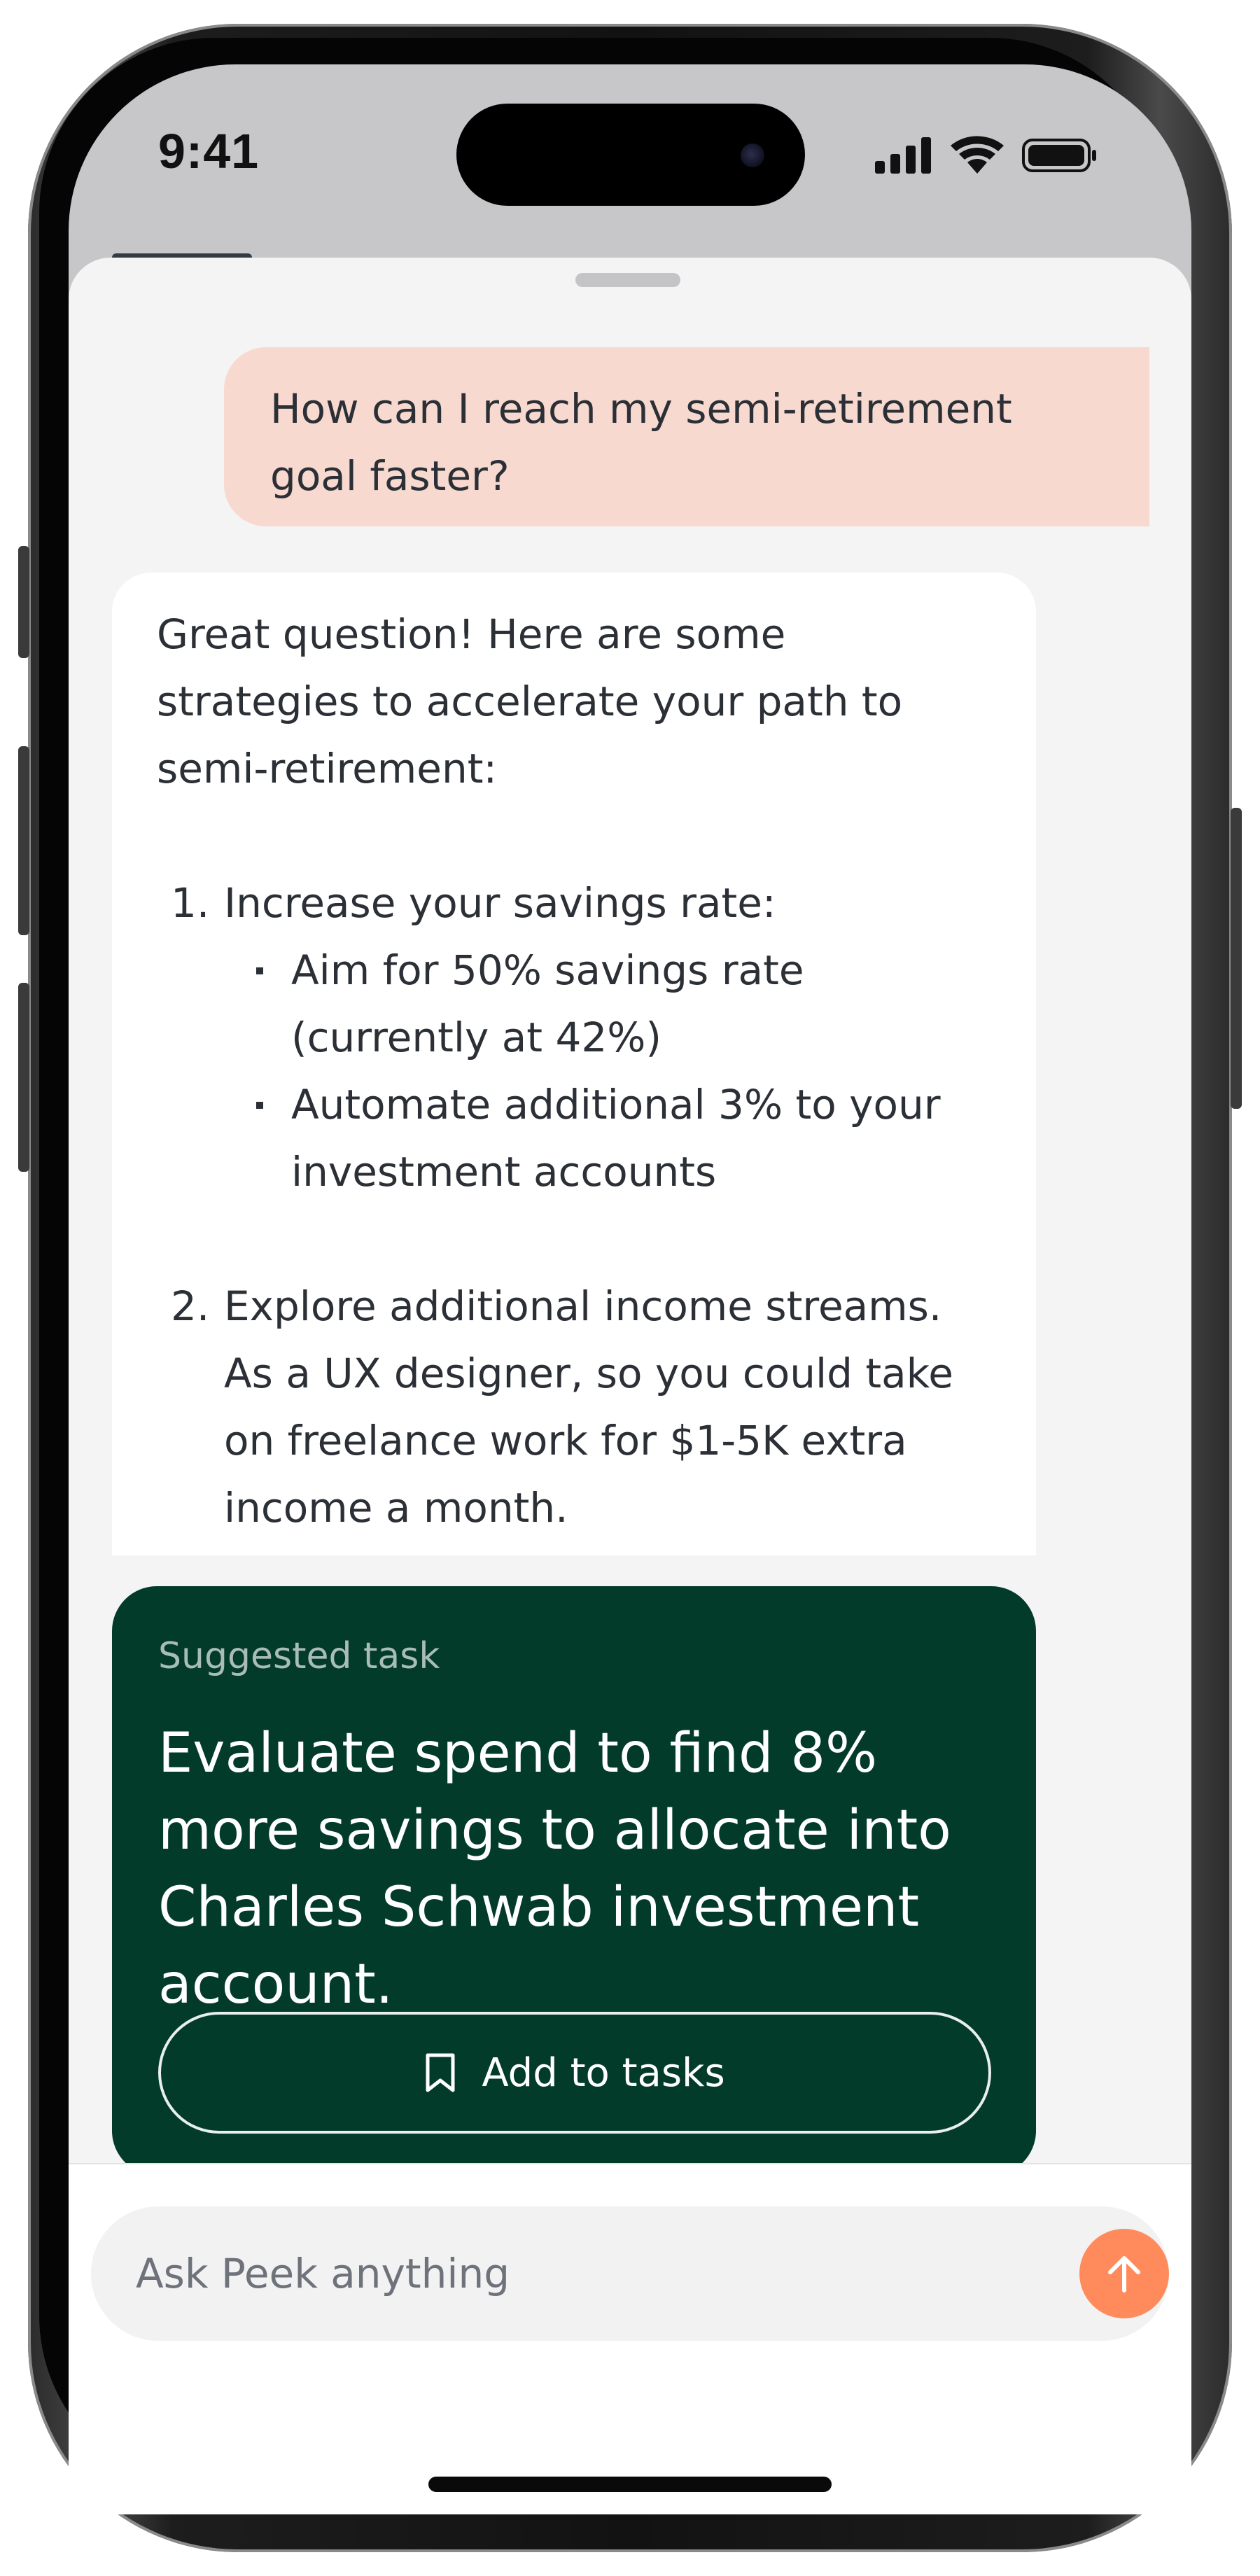  Describe the element at coordinates (752, 155) in the screenshot. I see `camera-icon` at that location.